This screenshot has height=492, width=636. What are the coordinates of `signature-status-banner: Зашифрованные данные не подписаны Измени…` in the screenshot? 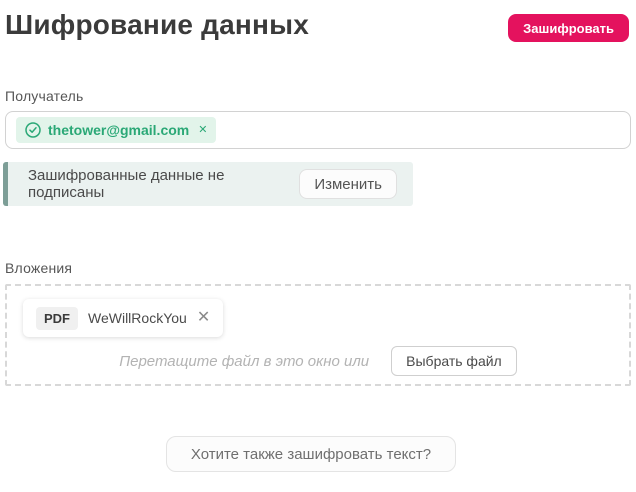 It's located at (208, 184).